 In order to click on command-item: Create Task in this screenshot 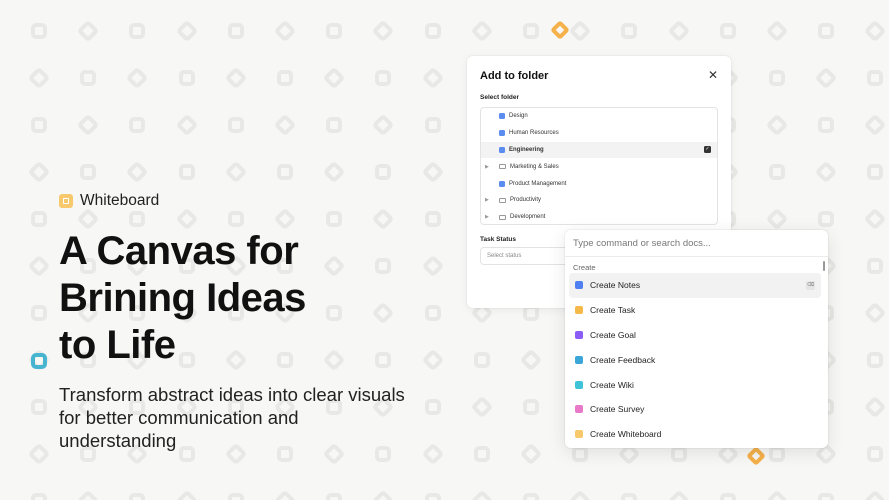, I will do `click(695, 310)`.